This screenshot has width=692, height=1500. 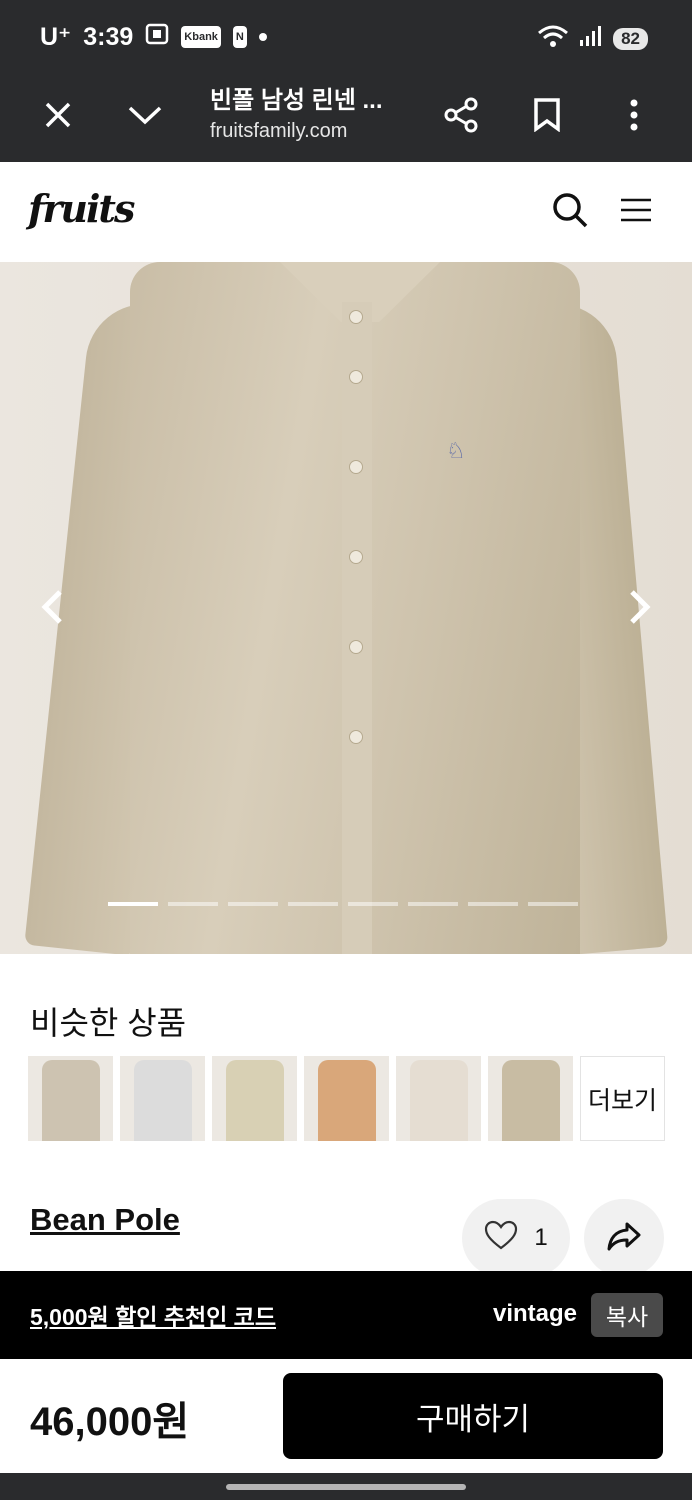 I want to click on notification-dot-icon, so click(x=262, y=37).